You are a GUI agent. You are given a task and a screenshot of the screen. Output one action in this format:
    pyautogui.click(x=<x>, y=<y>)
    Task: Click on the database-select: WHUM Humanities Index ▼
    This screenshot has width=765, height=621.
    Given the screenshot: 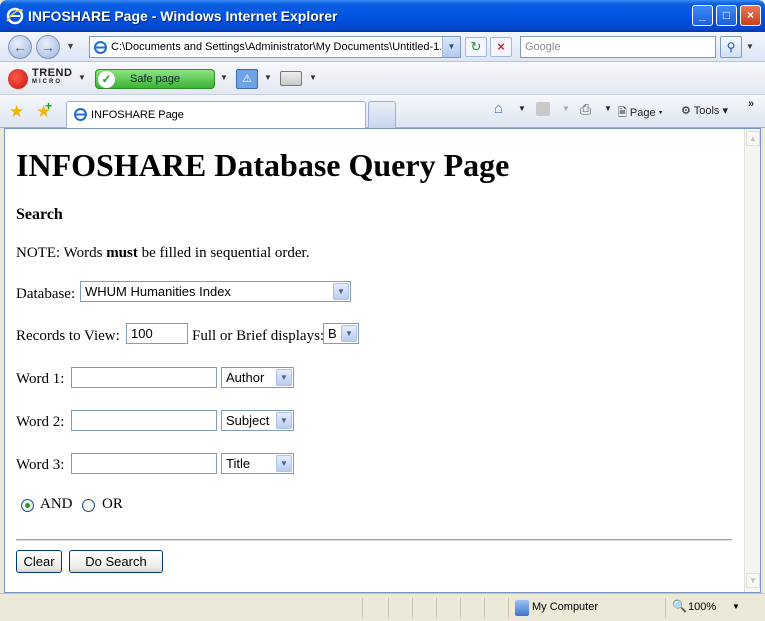 What is the action you would take?
    pyautogui.click(x=215, y=291)
    